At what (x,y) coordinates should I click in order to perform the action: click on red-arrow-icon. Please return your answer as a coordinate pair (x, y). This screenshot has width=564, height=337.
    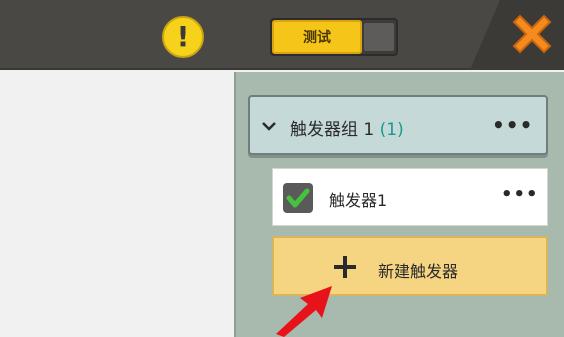
    Looking at the image, I should click on (304, 311).